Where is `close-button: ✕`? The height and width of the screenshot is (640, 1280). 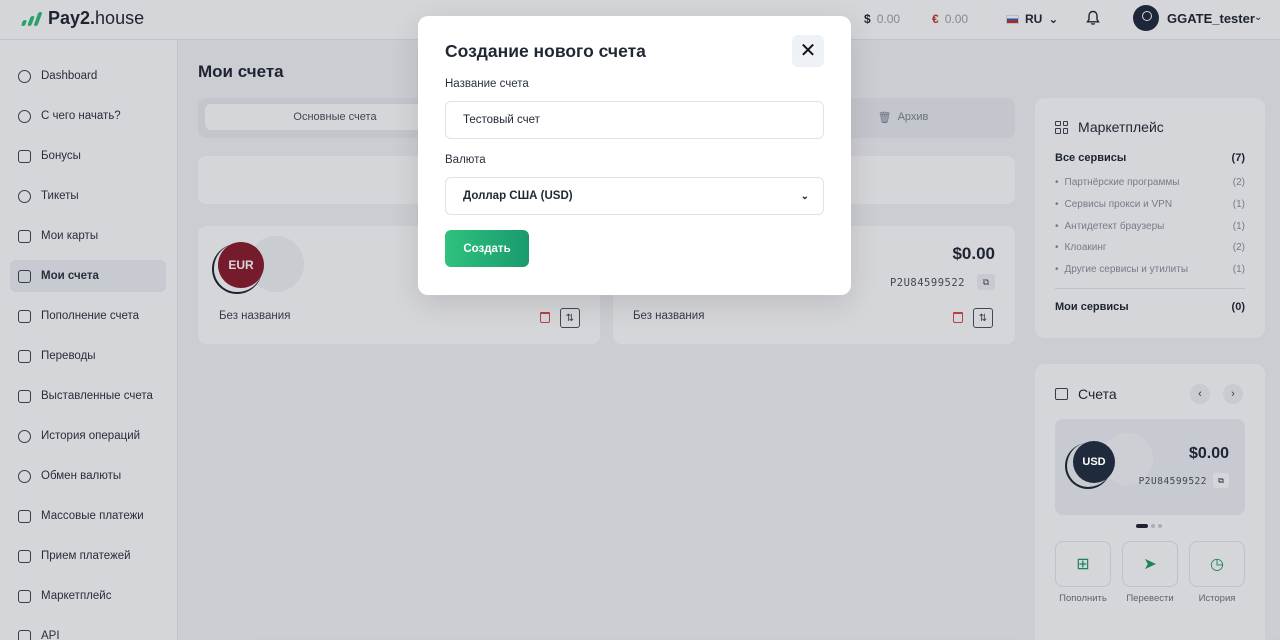
close-button: ✕ is located at coordinates (808, 51).